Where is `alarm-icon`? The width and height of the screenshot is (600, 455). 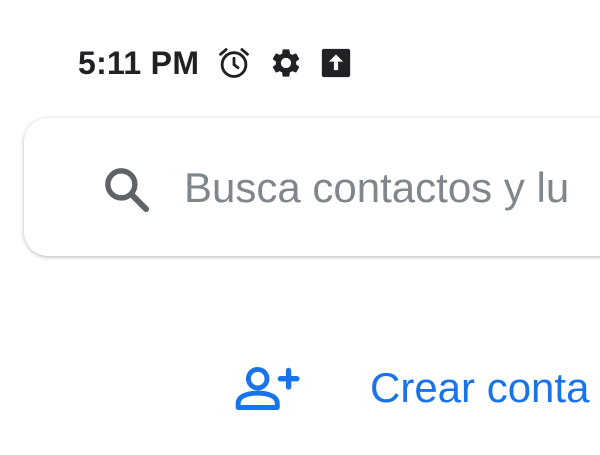 alarm-icon is located at coordinates (234, 63).